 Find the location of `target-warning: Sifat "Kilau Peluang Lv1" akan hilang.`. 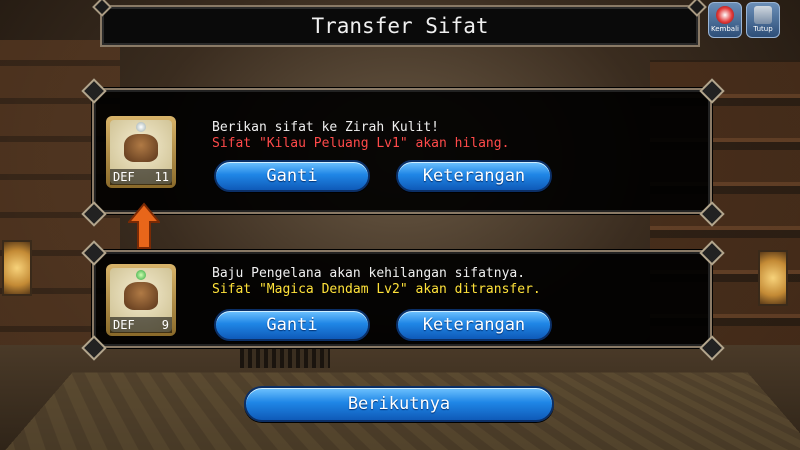

target-warning: Sifat "Kilau Peluang Lv1" akan hilang. is located at coordinates (361, 143).